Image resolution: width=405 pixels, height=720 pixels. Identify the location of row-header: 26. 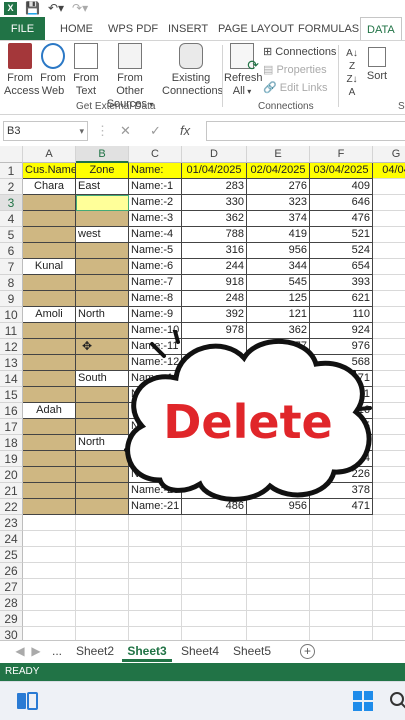
(11, 571).